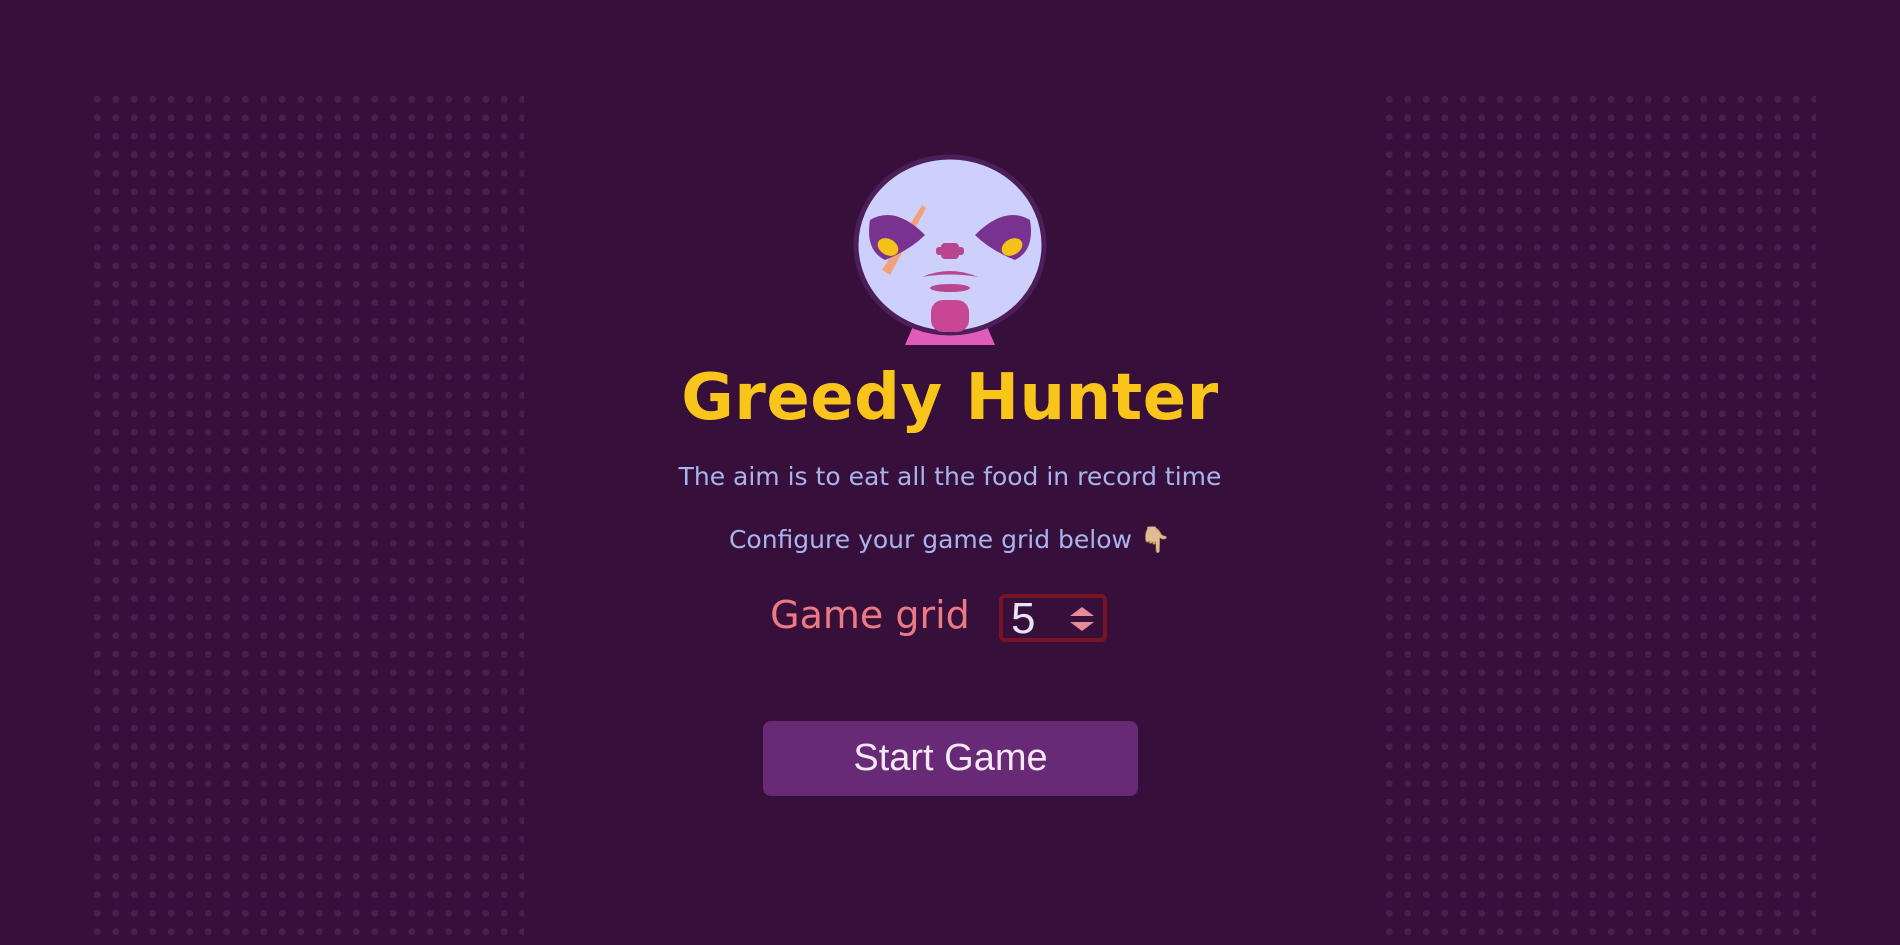 This screenshot has height=945, width=1900. I want to click on game-title: Greedy Hunter, so click(950, 398).